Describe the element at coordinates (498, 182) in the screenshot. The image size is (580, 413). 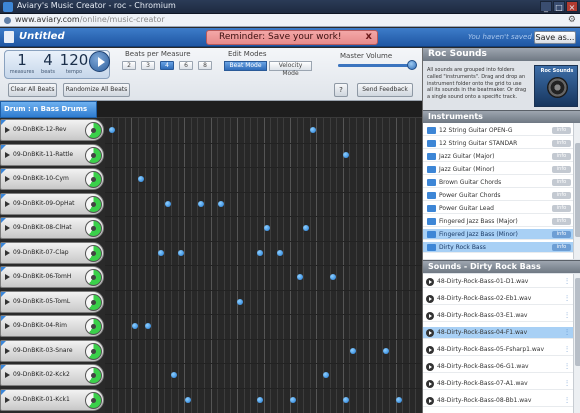
I see `instrument-item: Brown Guitar Chords info` at that location.